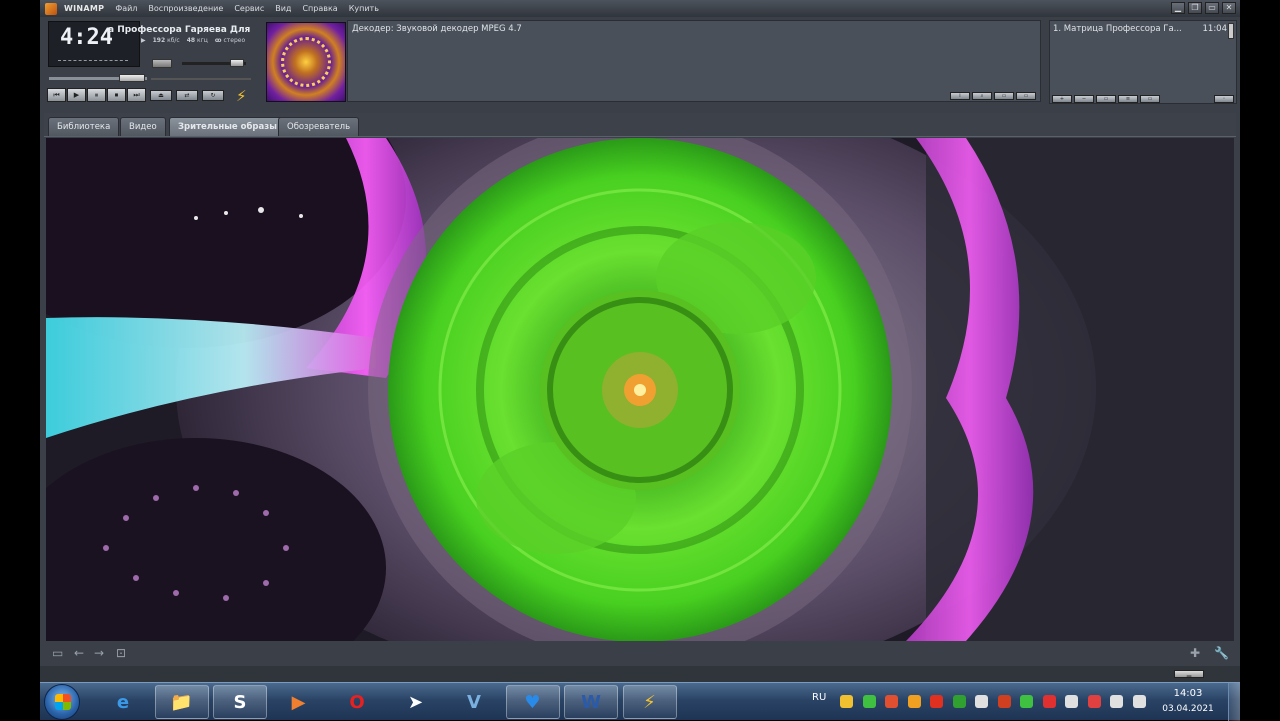  What do you see at coordinates (474, 702) in the screenshot?
I see `taskbar-vpn-icon: V` at bounding box center [474, 702].